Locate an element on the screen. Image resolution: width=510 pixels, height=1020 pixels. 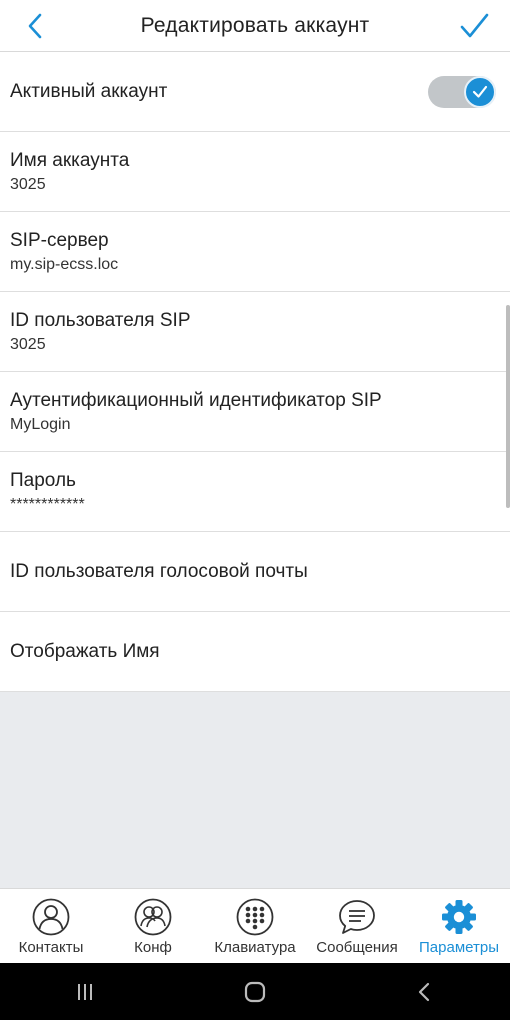
nav-settings: Параметры is located at coordinates (459, 926).